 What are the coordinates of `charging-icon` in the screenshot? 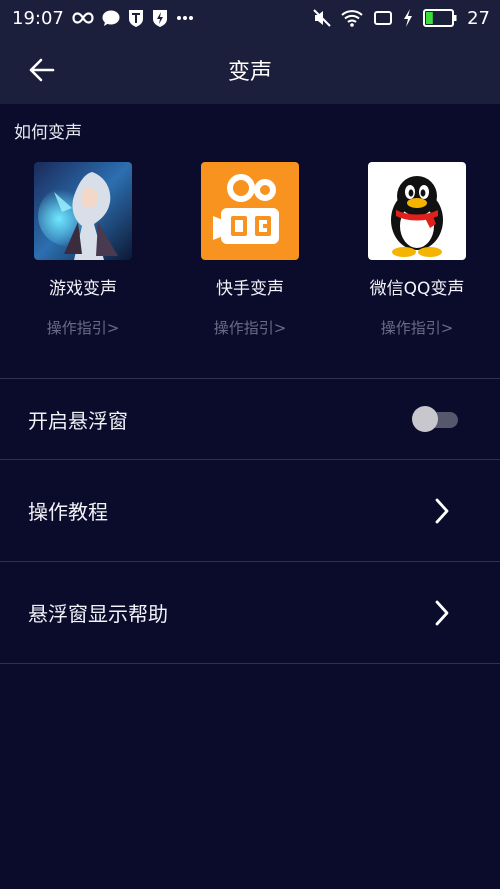 It's located at (408, 18).